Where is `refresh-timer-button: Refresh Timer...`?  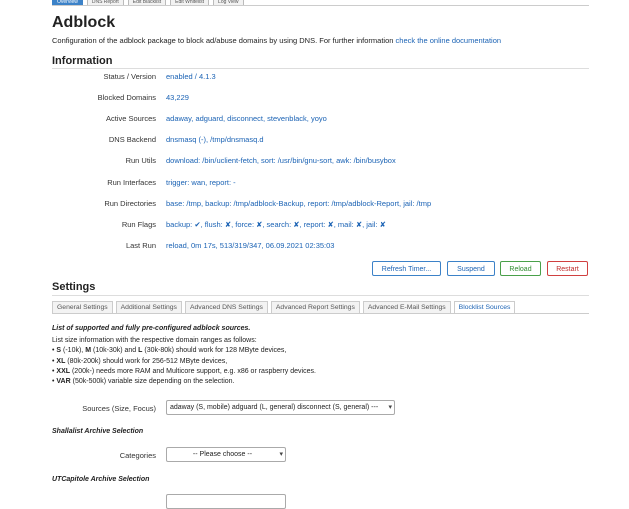
refresh-timer-button: Refresh Timer... is located at coordinates (406, 268).